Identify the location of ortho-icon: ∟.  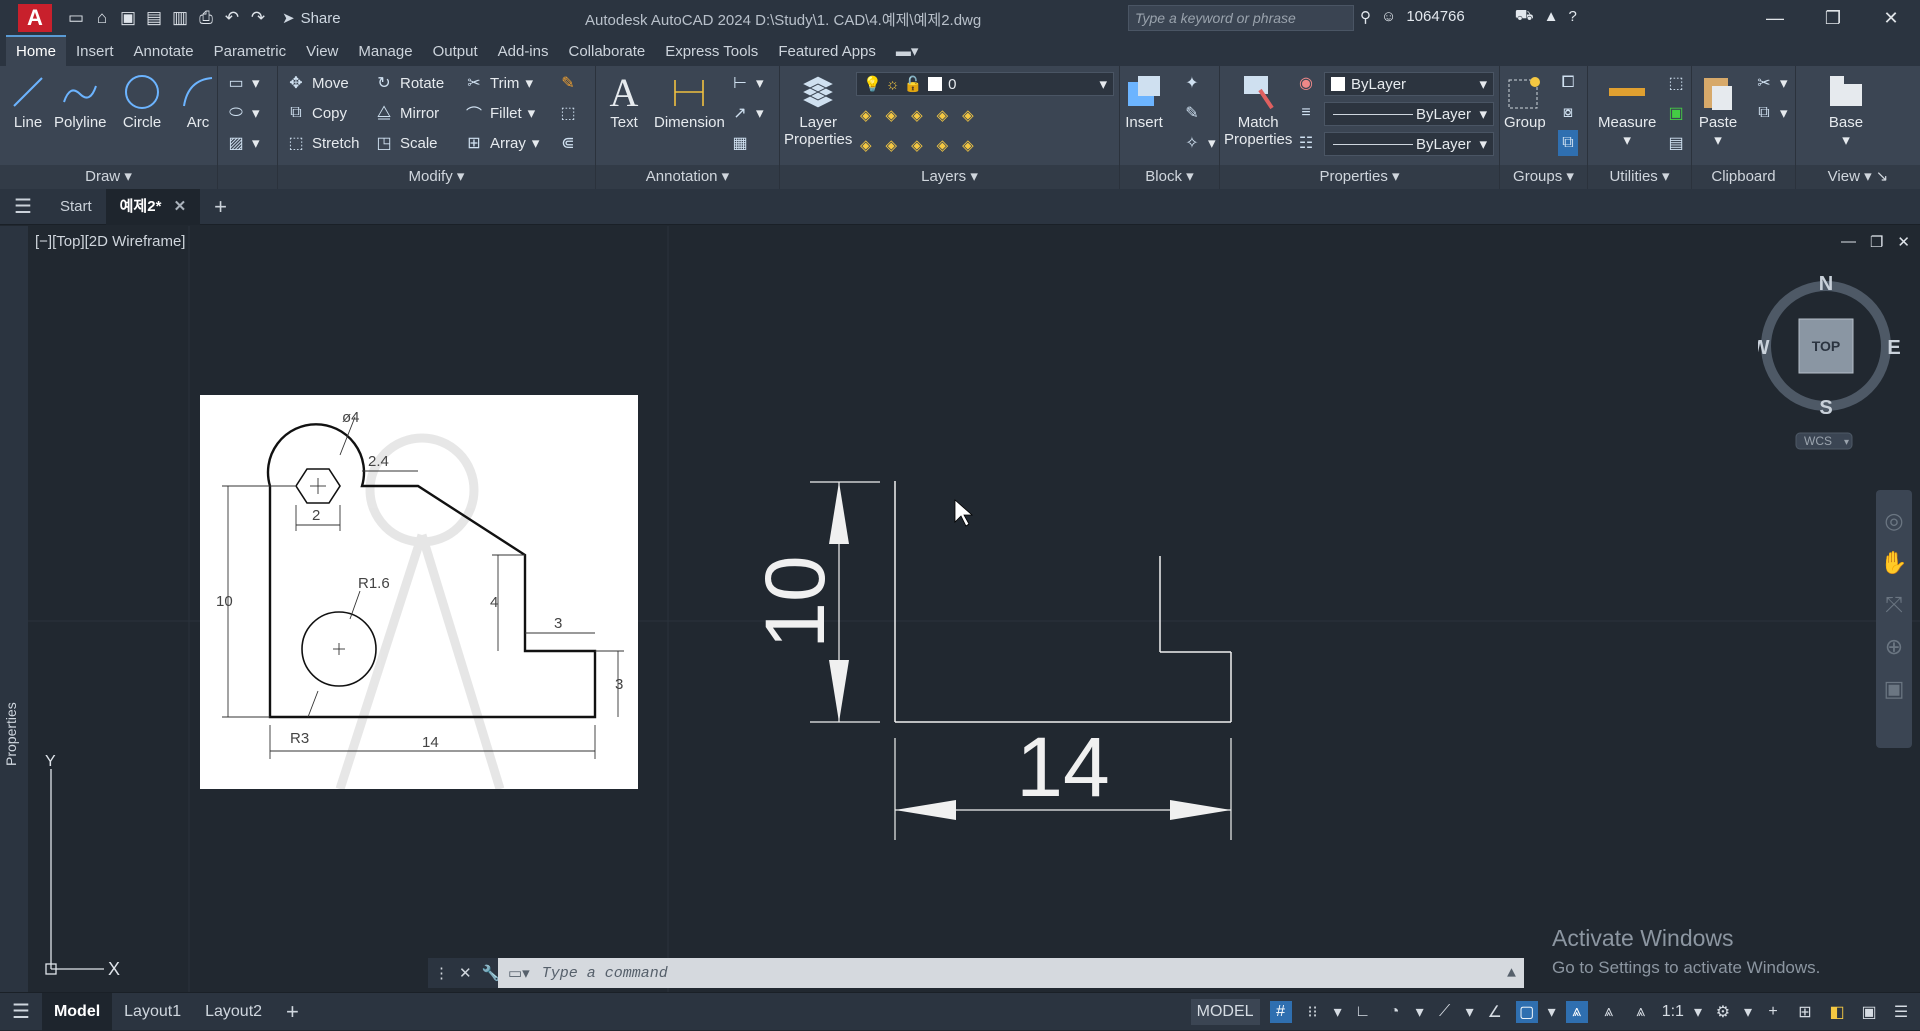
(1363, 1012).